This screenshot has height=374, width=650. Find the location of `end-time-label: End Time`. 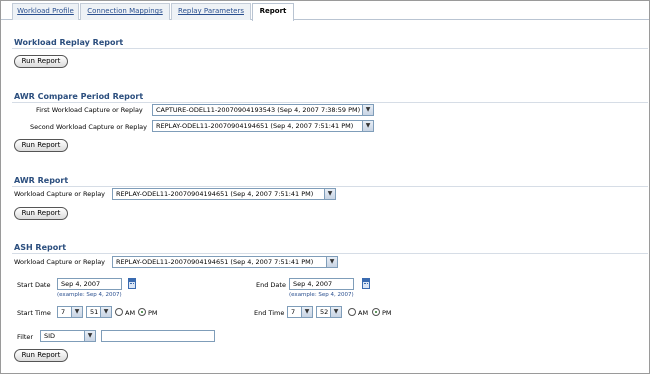

end-time-label: End Time is located at coordinates (269, 313).